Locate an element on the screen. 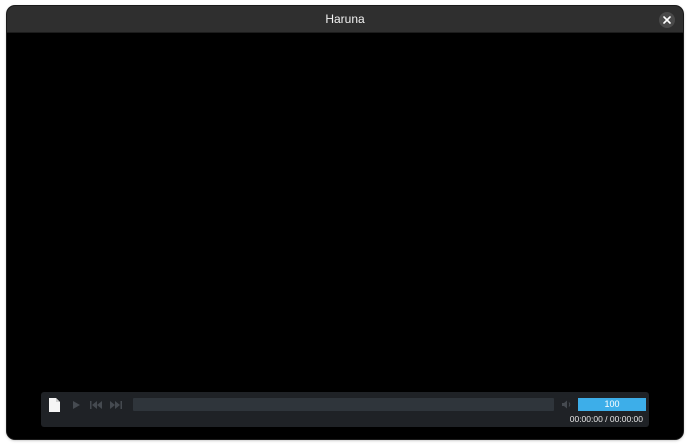 The height and width of the screenshot is (445, 690). file-icon is located at coordinates (54, 405).